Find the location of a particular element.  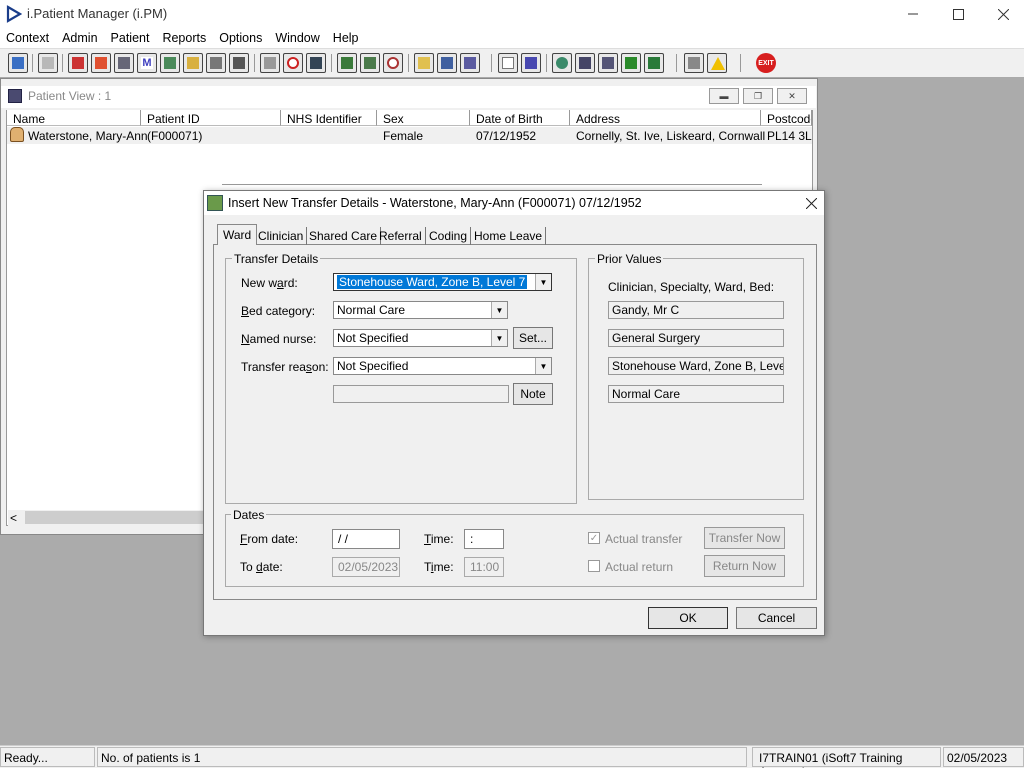

menu-reports: Reports is located at coordinates (184, 38).